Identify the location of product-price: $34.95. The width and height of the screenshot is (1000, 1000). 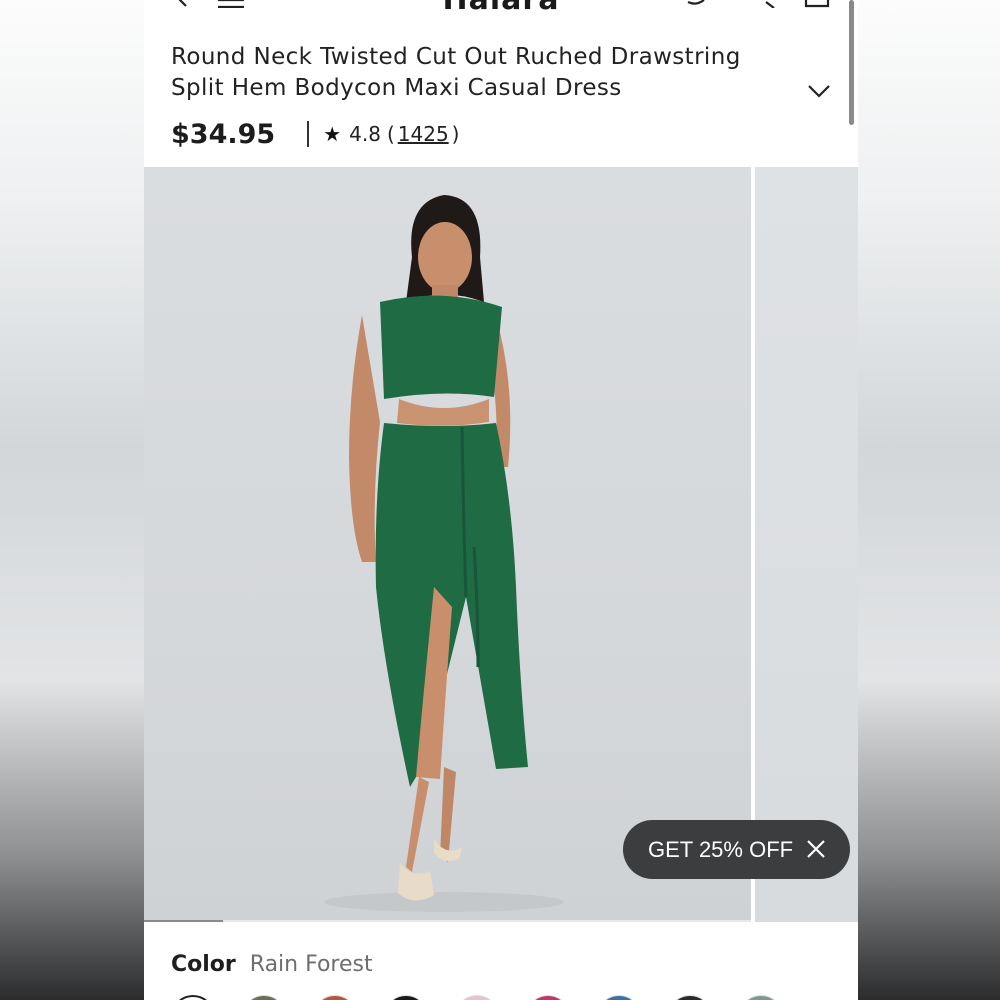
(223, 134).